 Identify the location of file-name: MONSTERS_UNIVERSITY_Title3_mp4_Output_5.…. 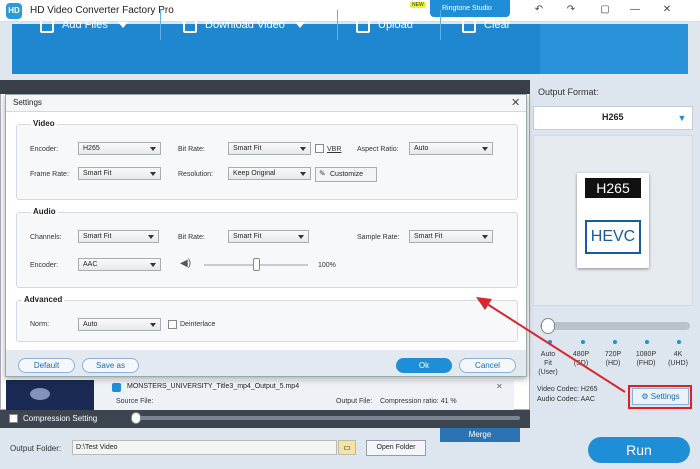
(213, 386).